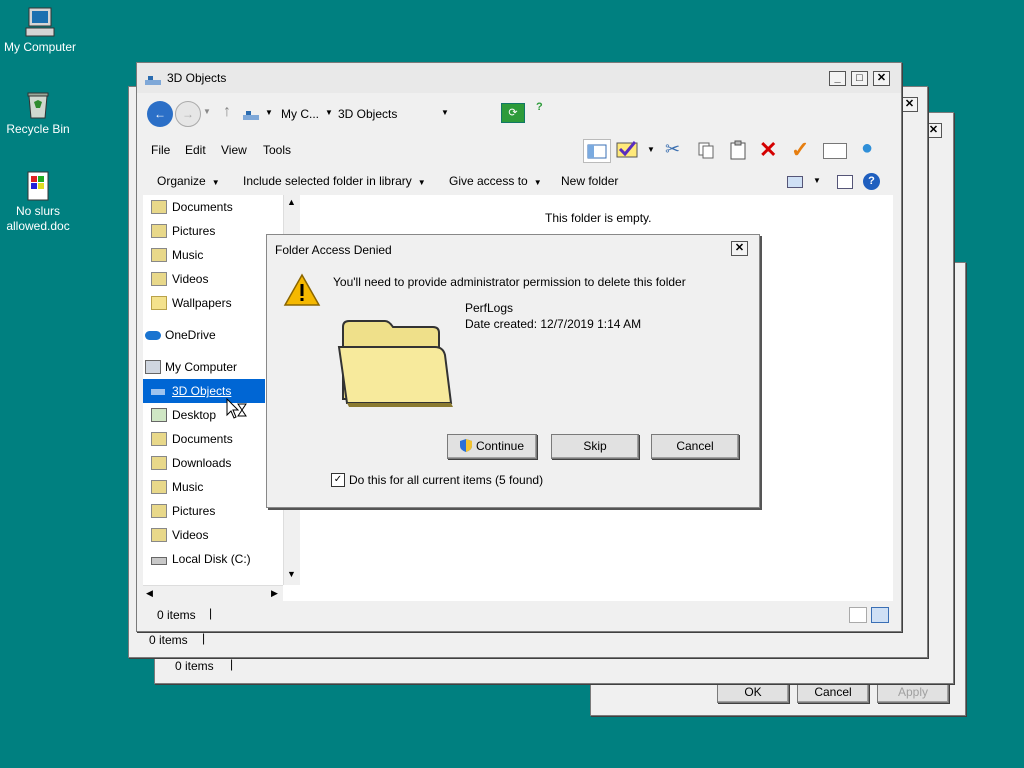 The width and height of the screenshot is (1024, 768). I want to click on help-question-icon: ?, so click(539, 107).